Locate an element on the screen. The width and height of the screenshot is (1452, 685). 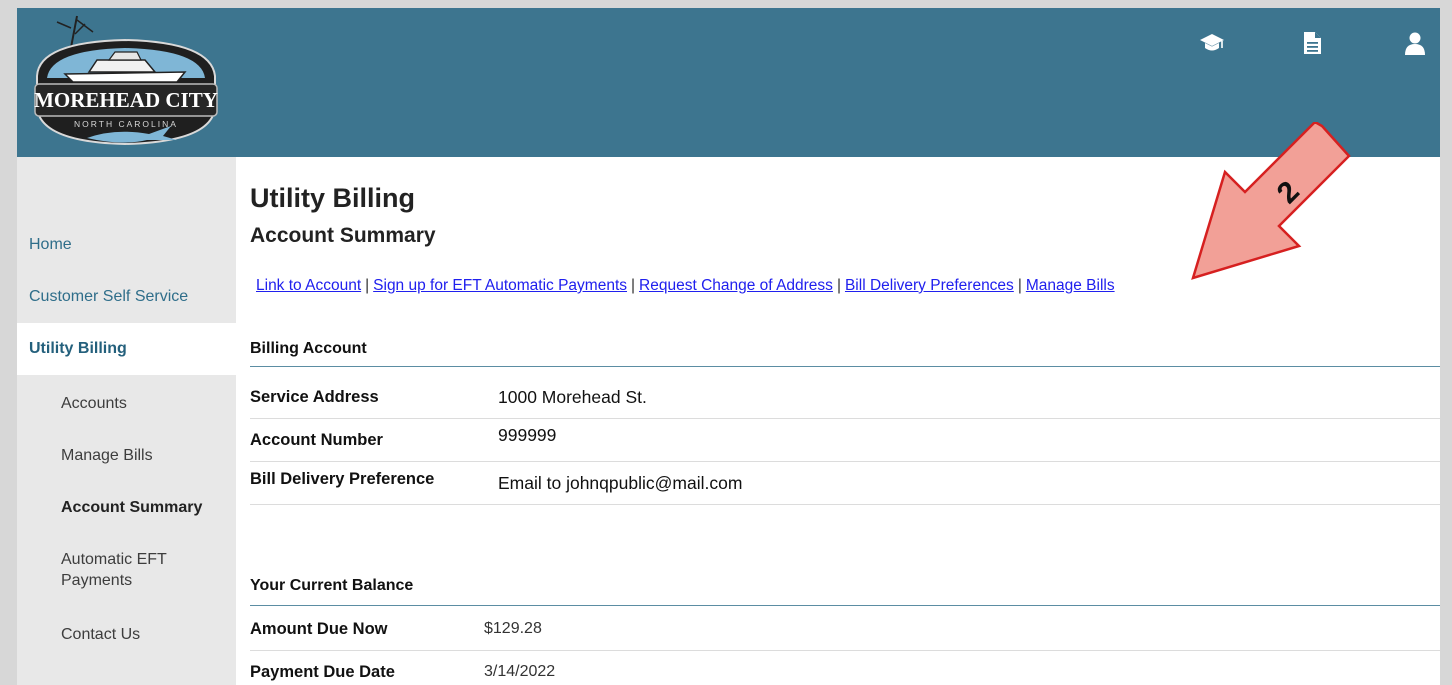
service-address-label: Service Address is located at coordinates (314, 397).